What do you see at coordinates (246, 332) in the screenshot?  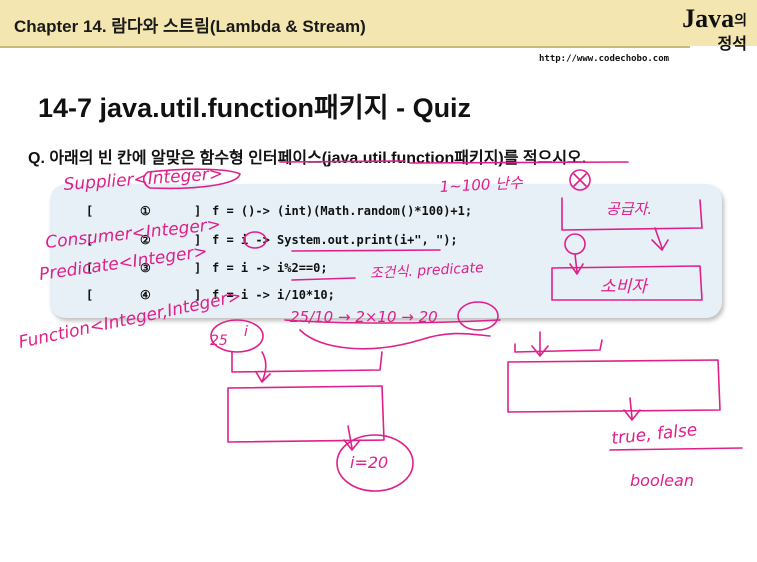 I see `hw-input-i: i` at bounding box center [246, 332].